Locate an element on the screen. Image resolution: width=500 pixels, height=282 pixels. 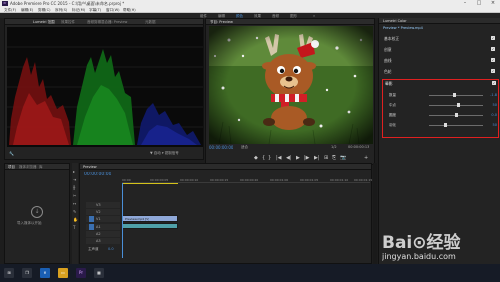
scopes-clamp-label: ▼ 自动 ▾ 钳制信号 is located at coordinates (164, 153).